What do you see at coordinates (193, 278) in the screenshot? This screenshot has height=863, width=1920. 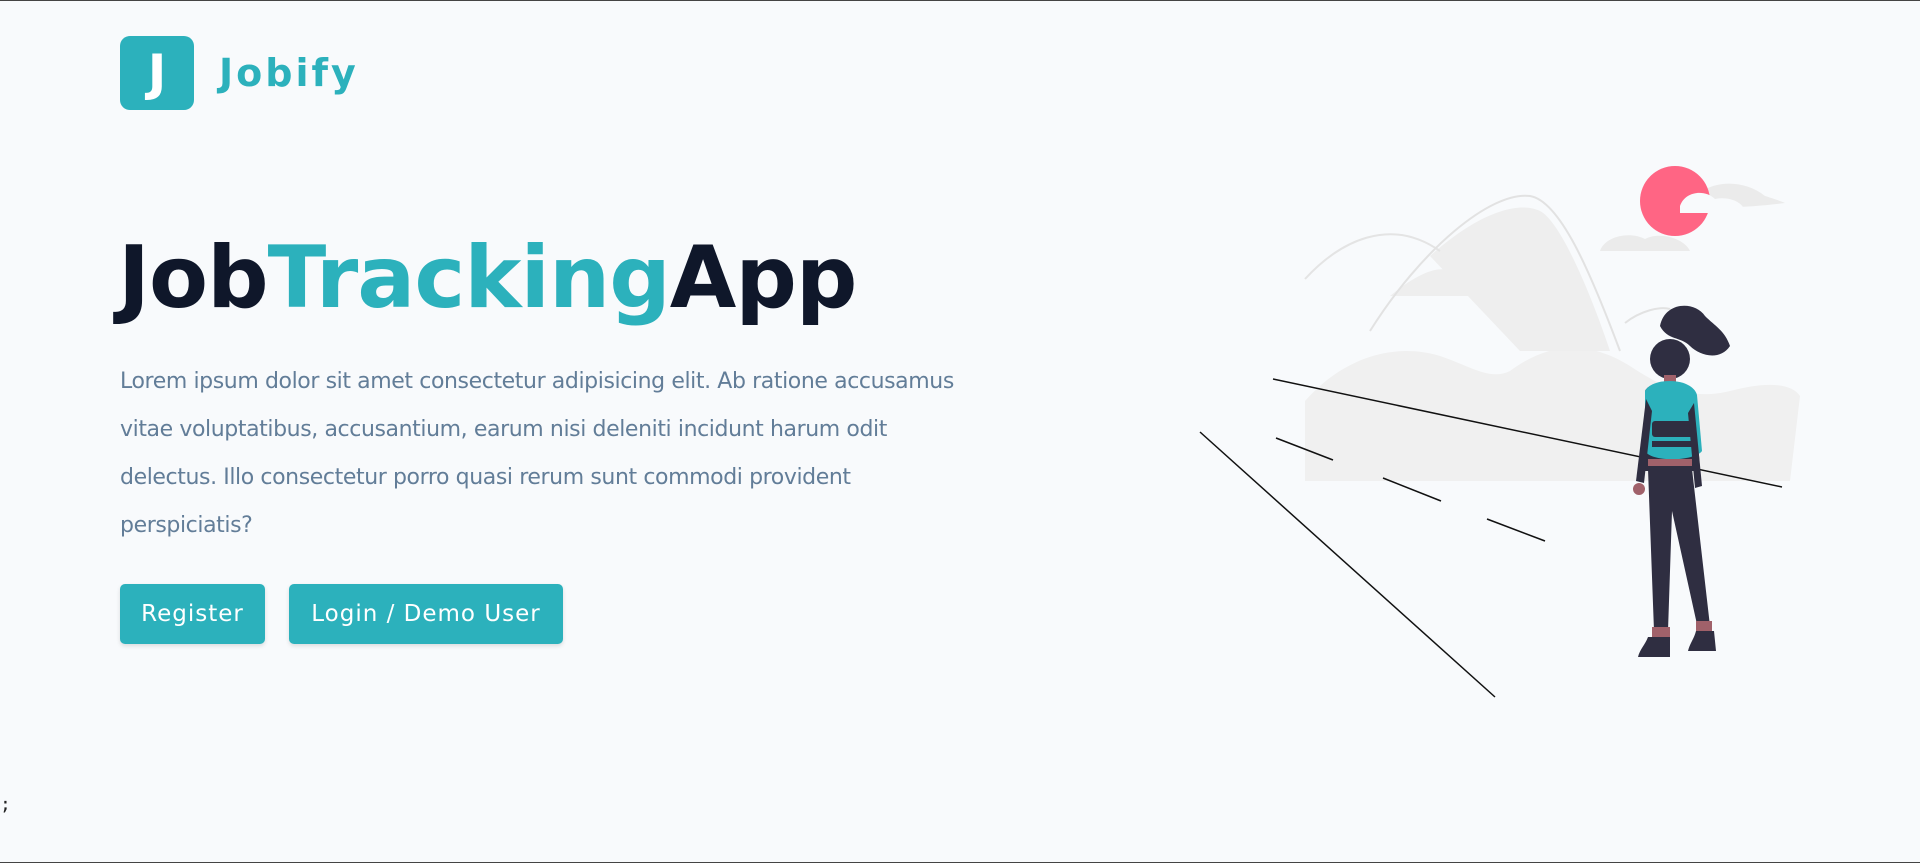 I see `title-word-job: Job` at bounding box center [193, 278].